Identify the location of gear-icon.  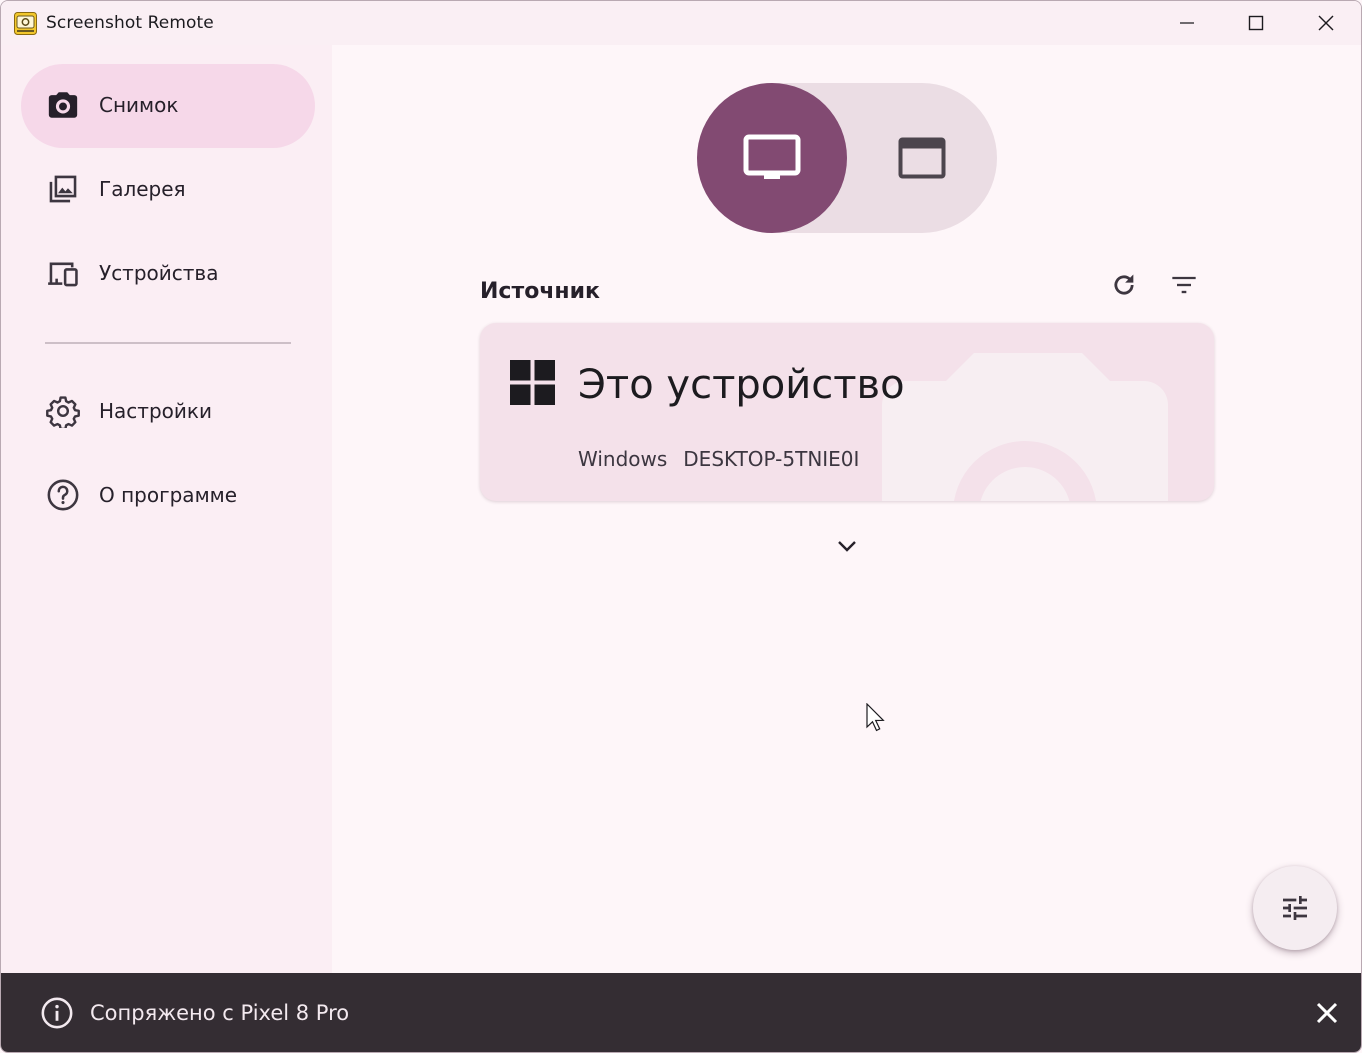
(63, 412).